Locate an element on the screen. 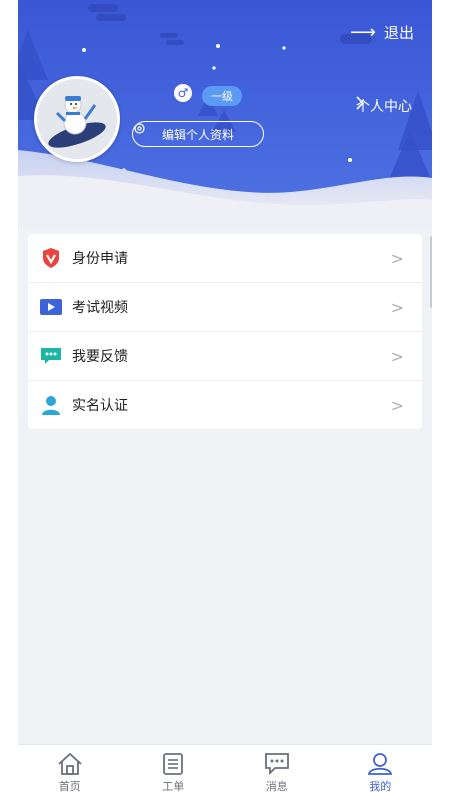  level-badge: 一级 is located at coordinates (222, 96).